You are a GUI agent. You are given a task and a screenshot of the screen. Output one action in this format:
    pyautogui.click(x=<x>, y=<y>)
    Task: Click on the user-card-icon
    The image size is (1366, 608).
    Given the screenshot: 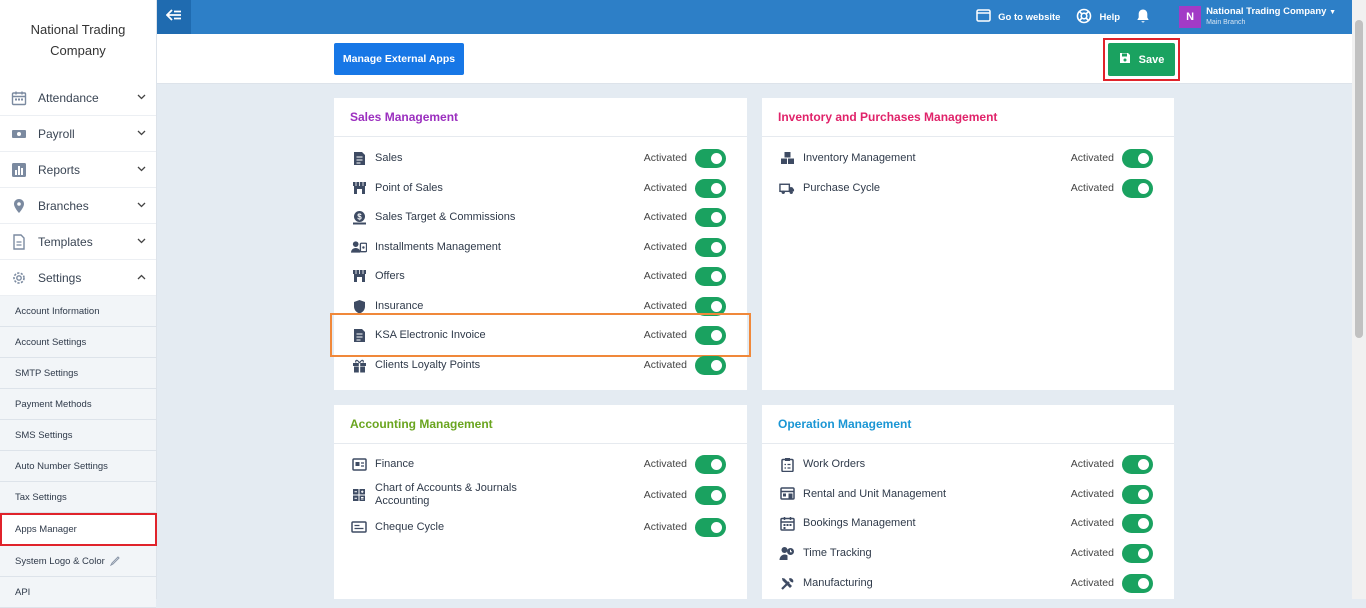 What is the action you would take?
    pyautogui.click(x=359, y=247)
    